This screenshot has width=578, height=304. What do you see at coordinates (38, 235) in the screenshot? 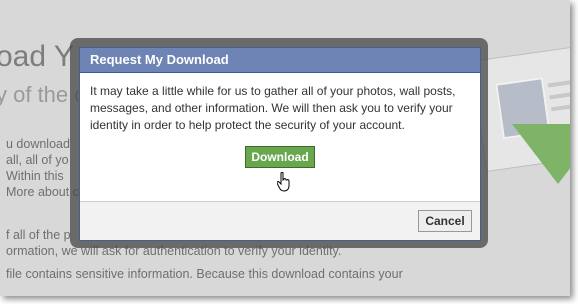
I see `background-text-line: f all of the p` at bounding box center [38, 235].